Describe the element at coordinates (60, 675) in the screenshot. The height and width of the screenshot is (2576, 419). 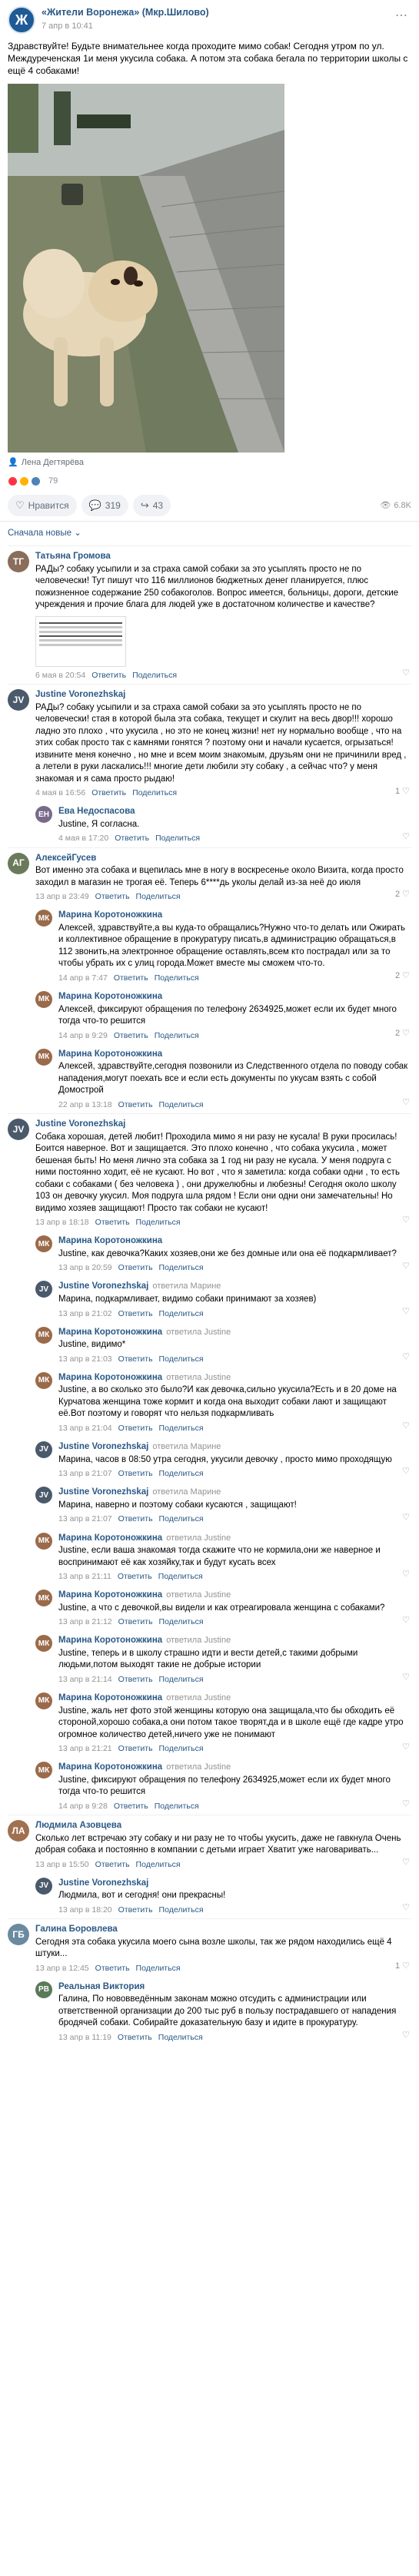
I see `comment-date: 6 мая в 20:54` at that location.